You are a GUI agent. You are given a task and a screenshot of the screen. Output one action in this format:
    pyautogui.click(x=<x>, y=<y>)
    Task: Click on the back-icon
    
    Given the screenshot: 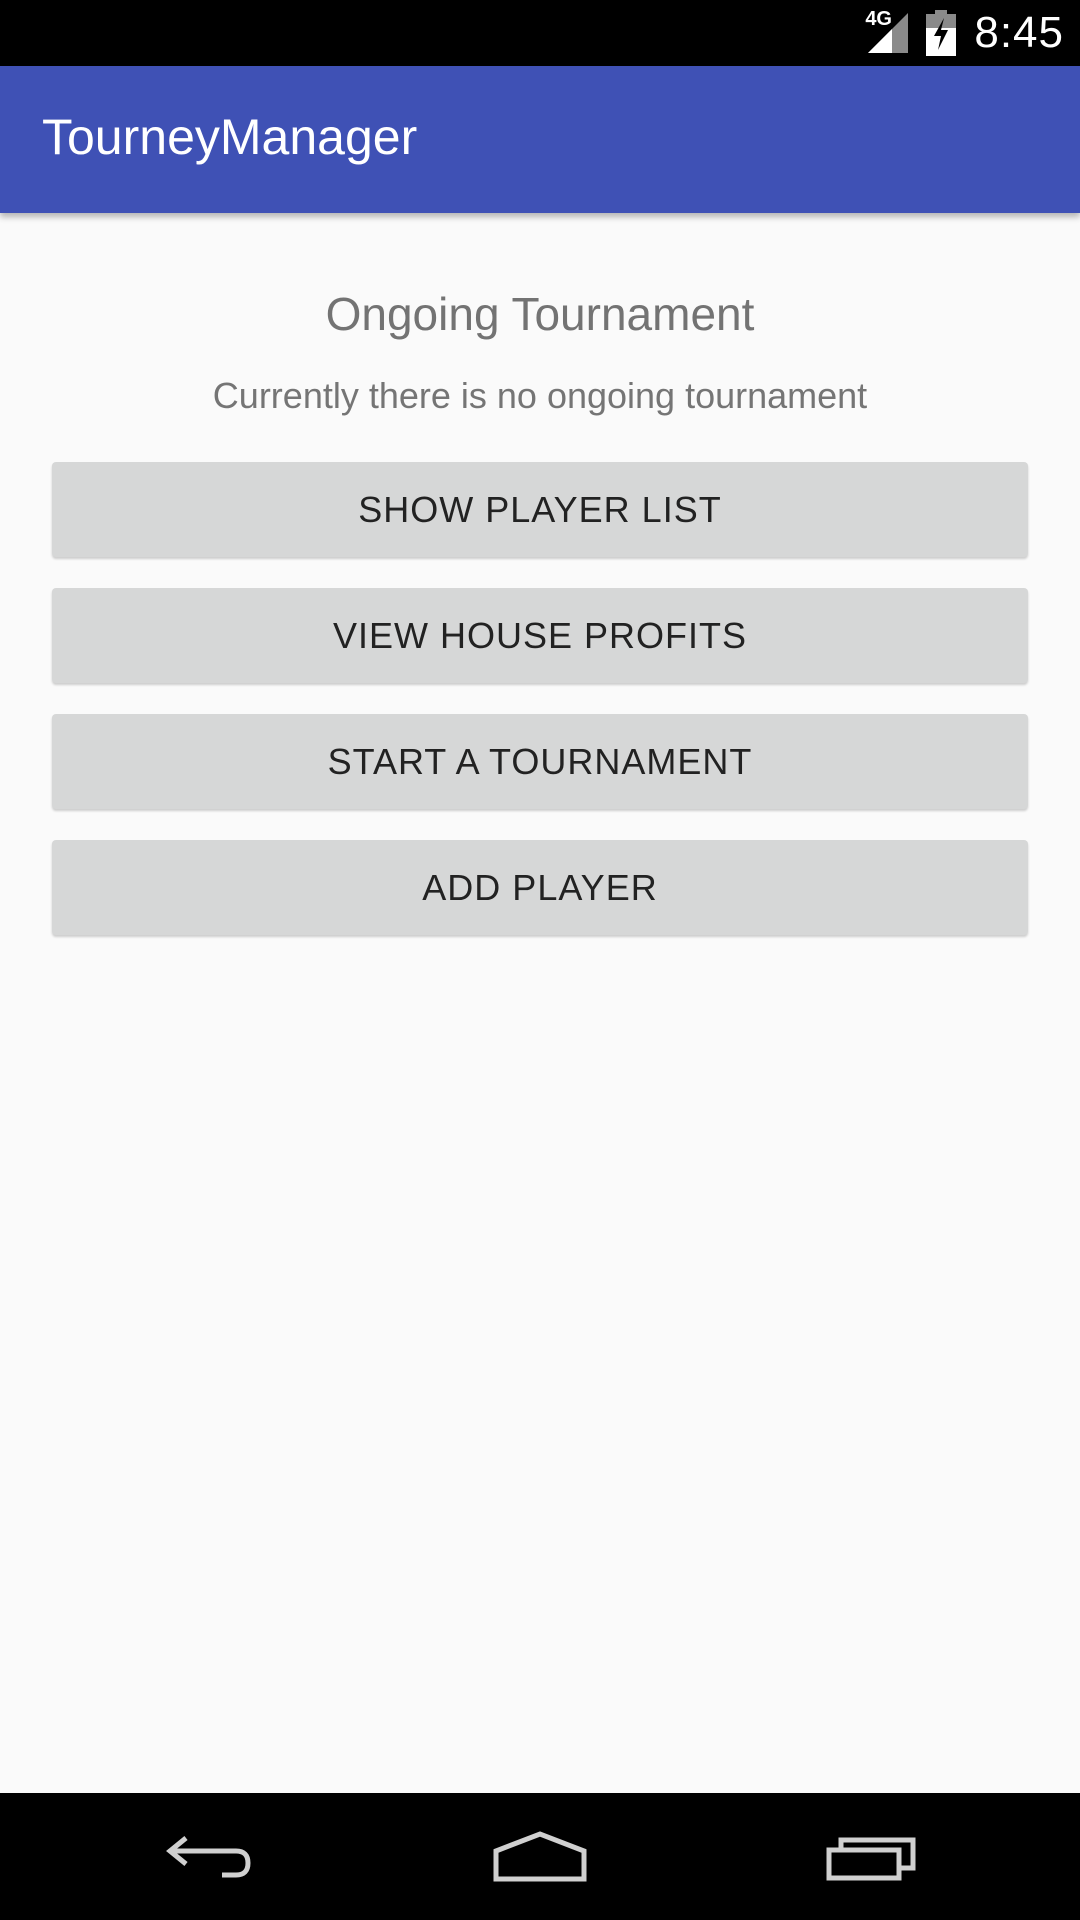 What is the action you would take?
    pyautogui.click(x=208, y=1856)
    